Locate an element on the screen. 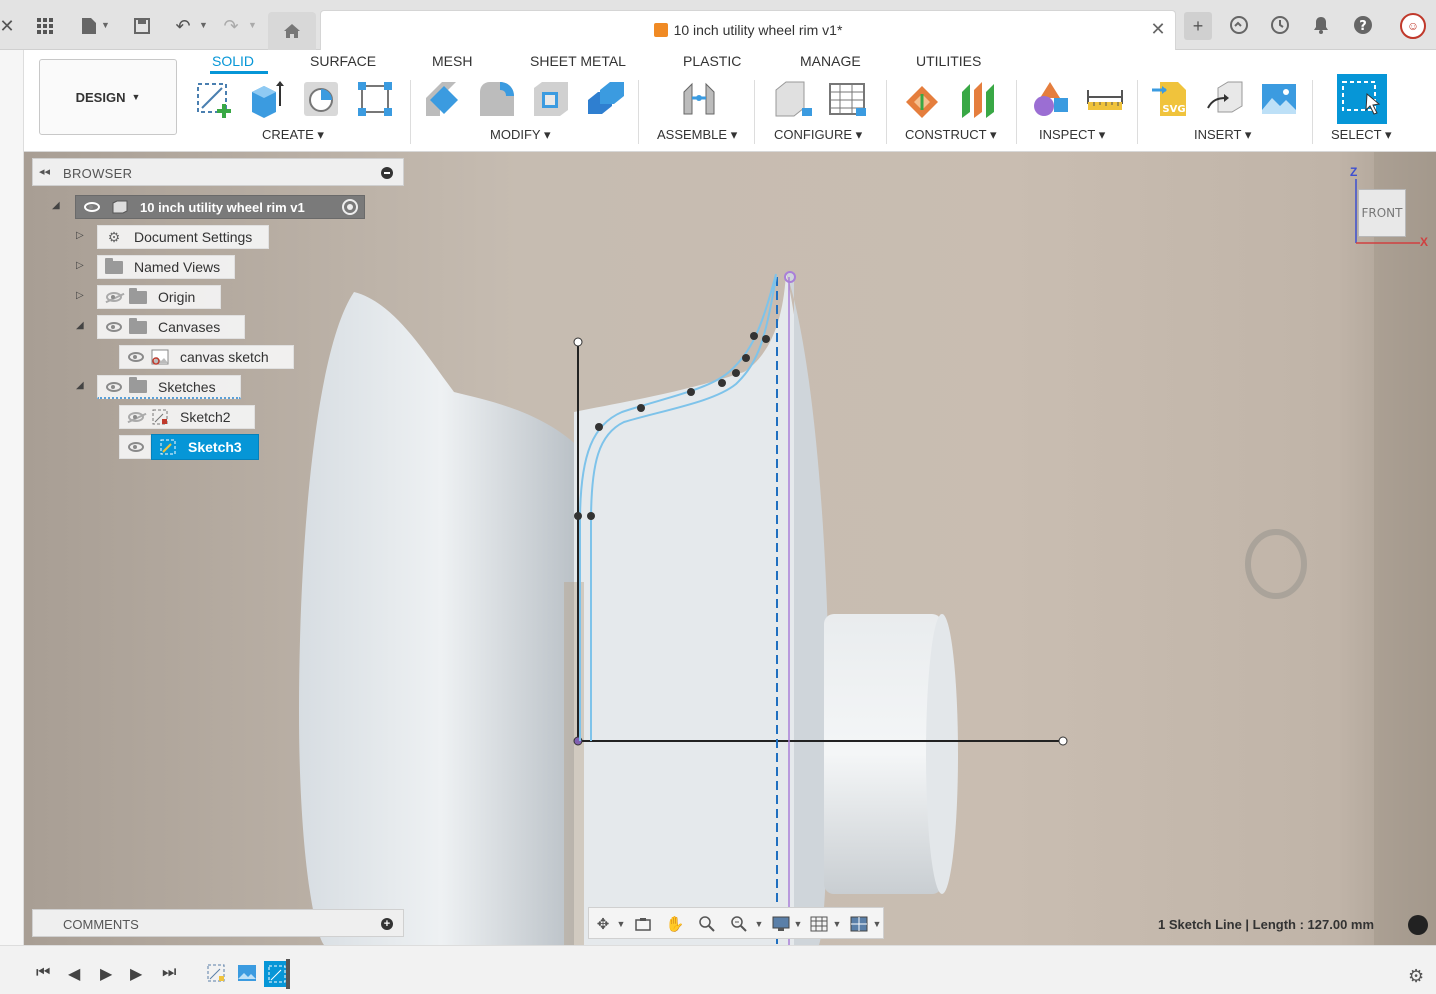 Image resolution: width=1436 pixels, height=994 pixels. view-cube: Z X FRONT is located at coordinates (1390, 207).